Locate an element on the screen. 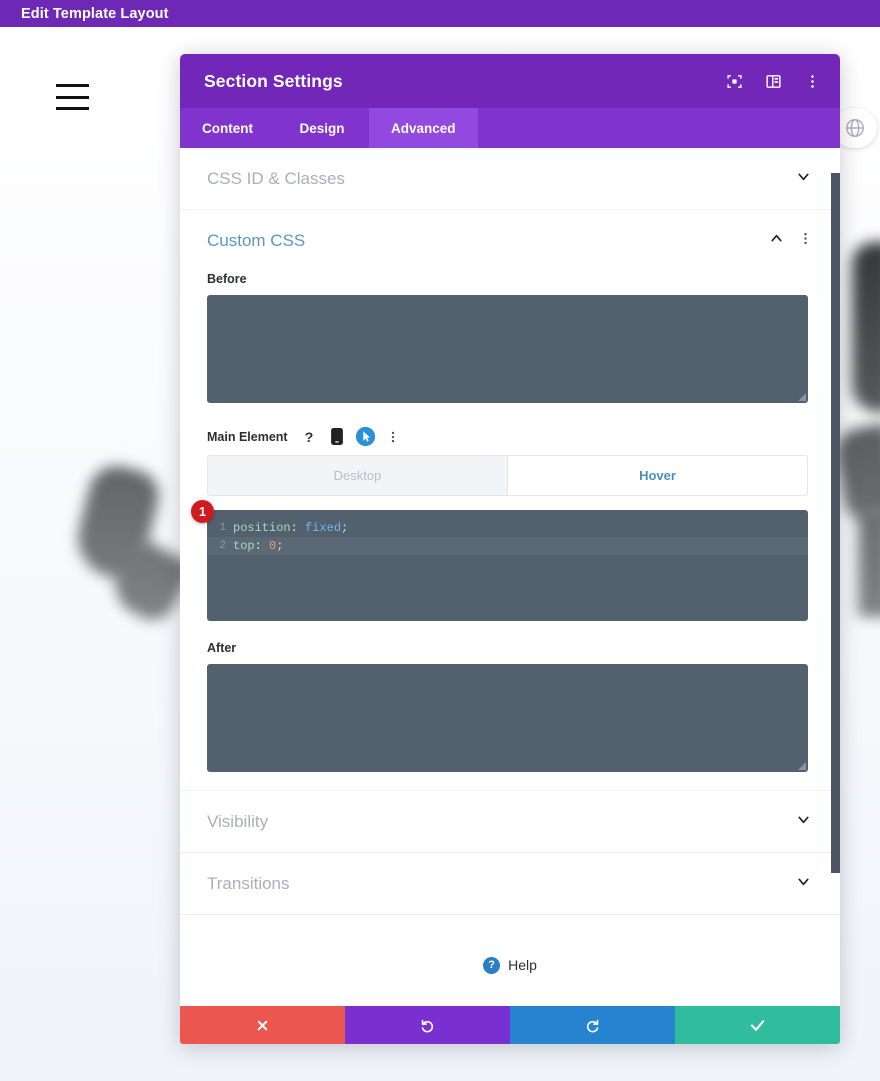 This screenshot has width=880, height=1081. main-element-row: Main Element ? is located at coordinates (510, 436).